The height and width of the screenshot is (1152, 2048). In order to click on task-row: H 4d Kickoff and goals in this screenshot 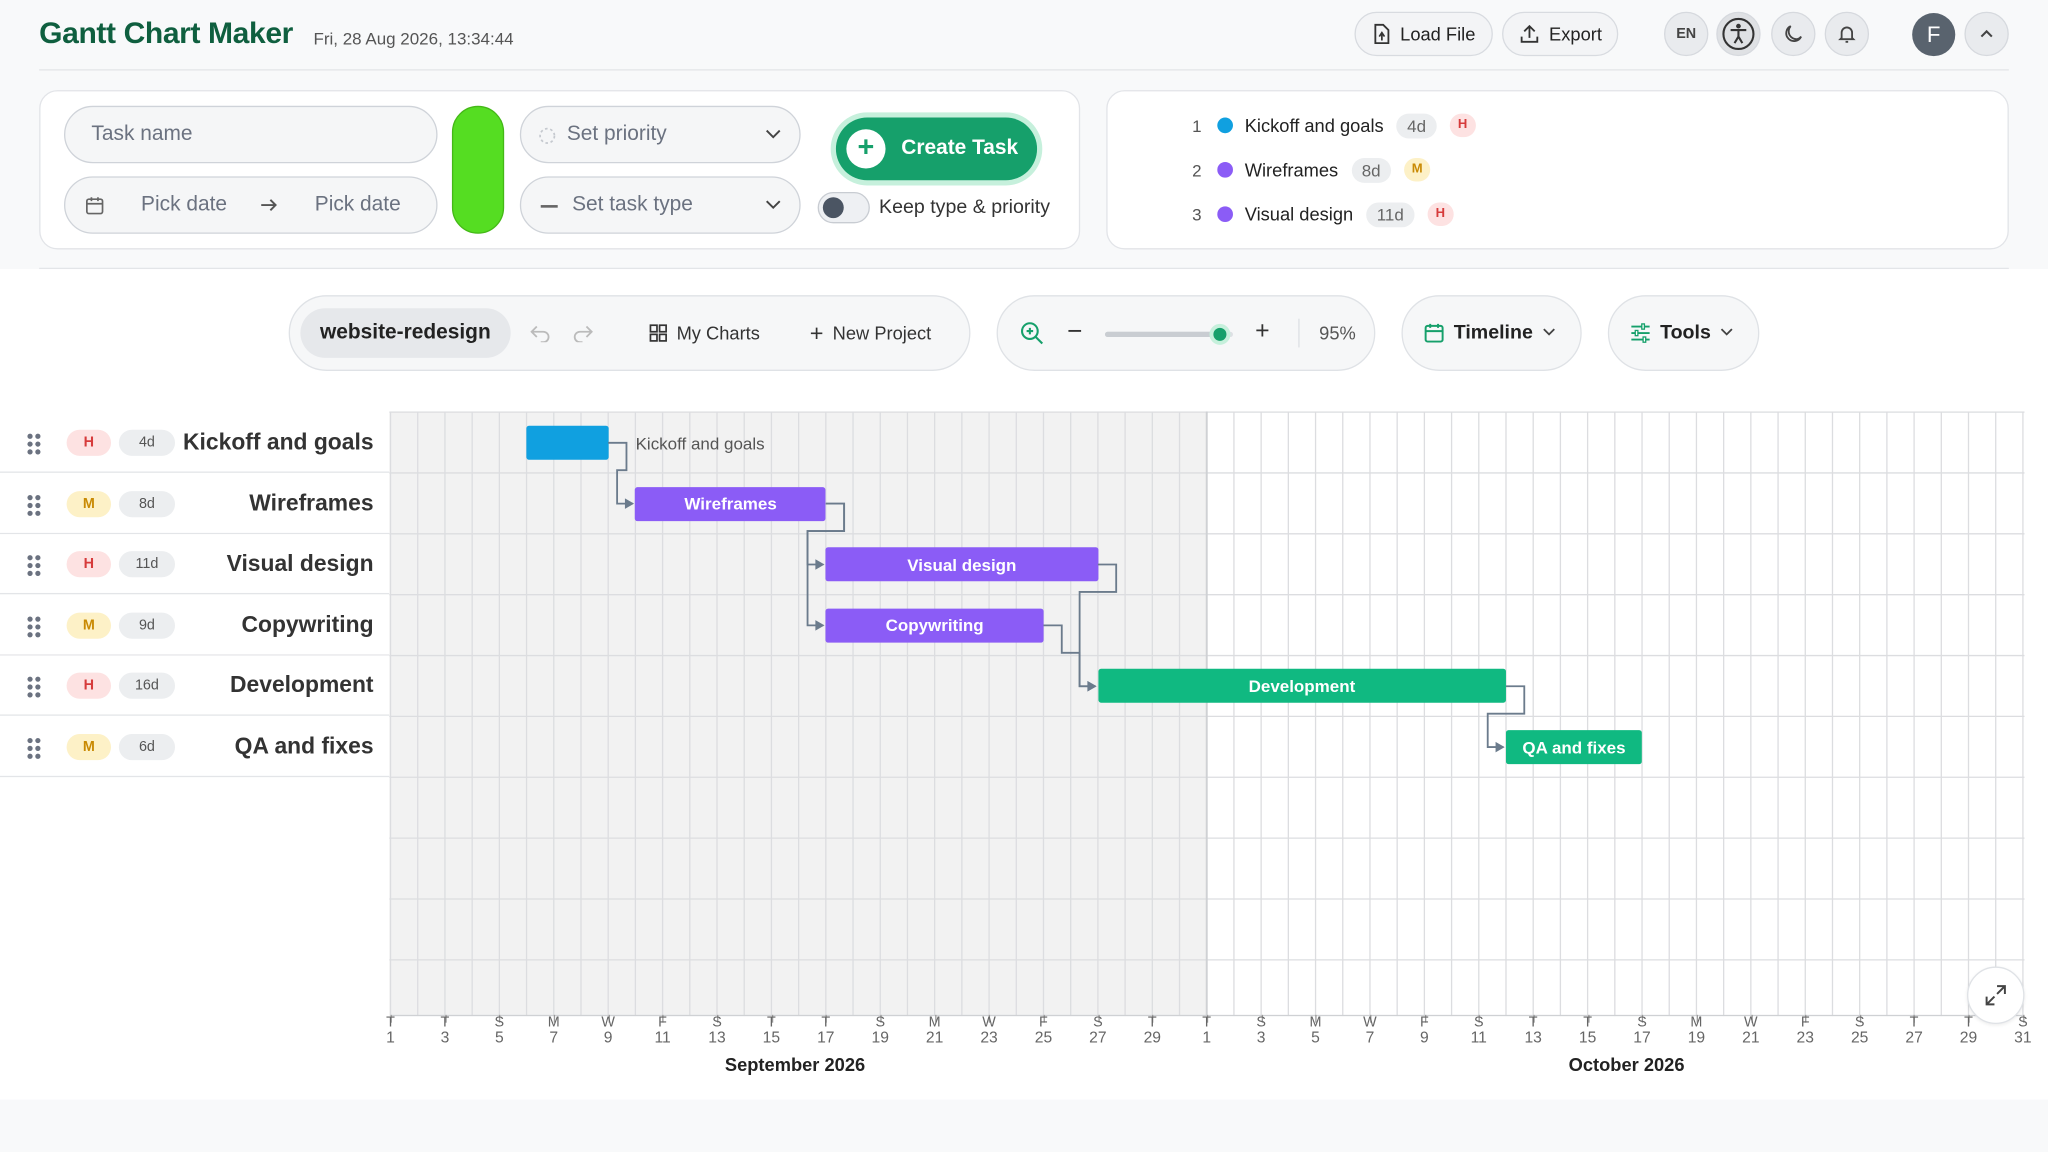, I will do `click(195, 442)`.